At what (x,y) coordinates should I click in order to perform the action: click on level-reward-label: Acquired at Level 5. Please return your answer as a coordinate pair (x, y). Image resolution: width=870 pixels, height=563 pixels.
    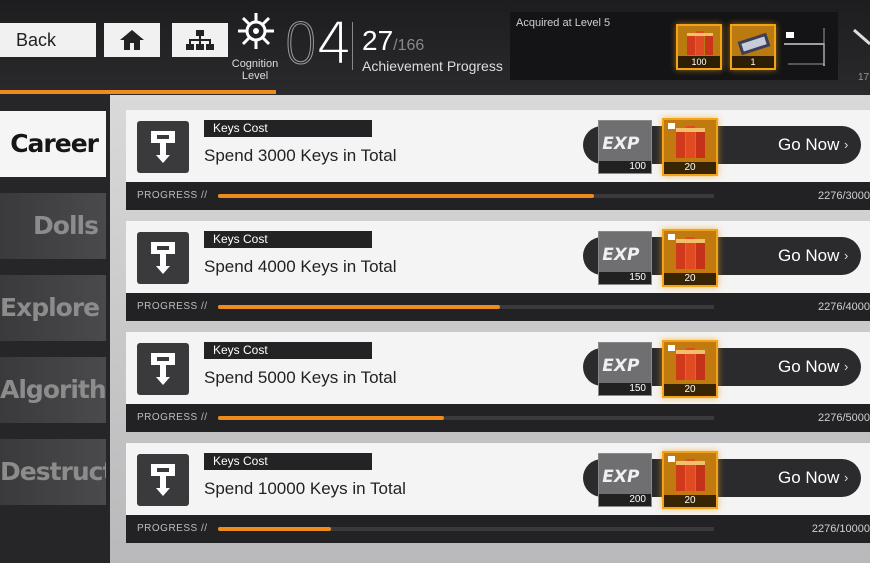
    Looking at the image, I should click on (563, 23).